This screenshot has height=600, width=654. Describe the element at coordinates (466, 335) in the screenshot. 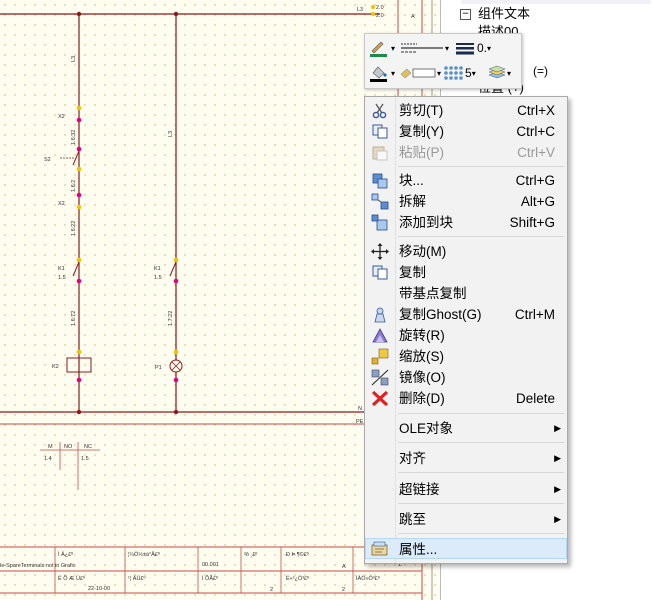

I see `menu-item-rotate: 旋转(R)` at that location.